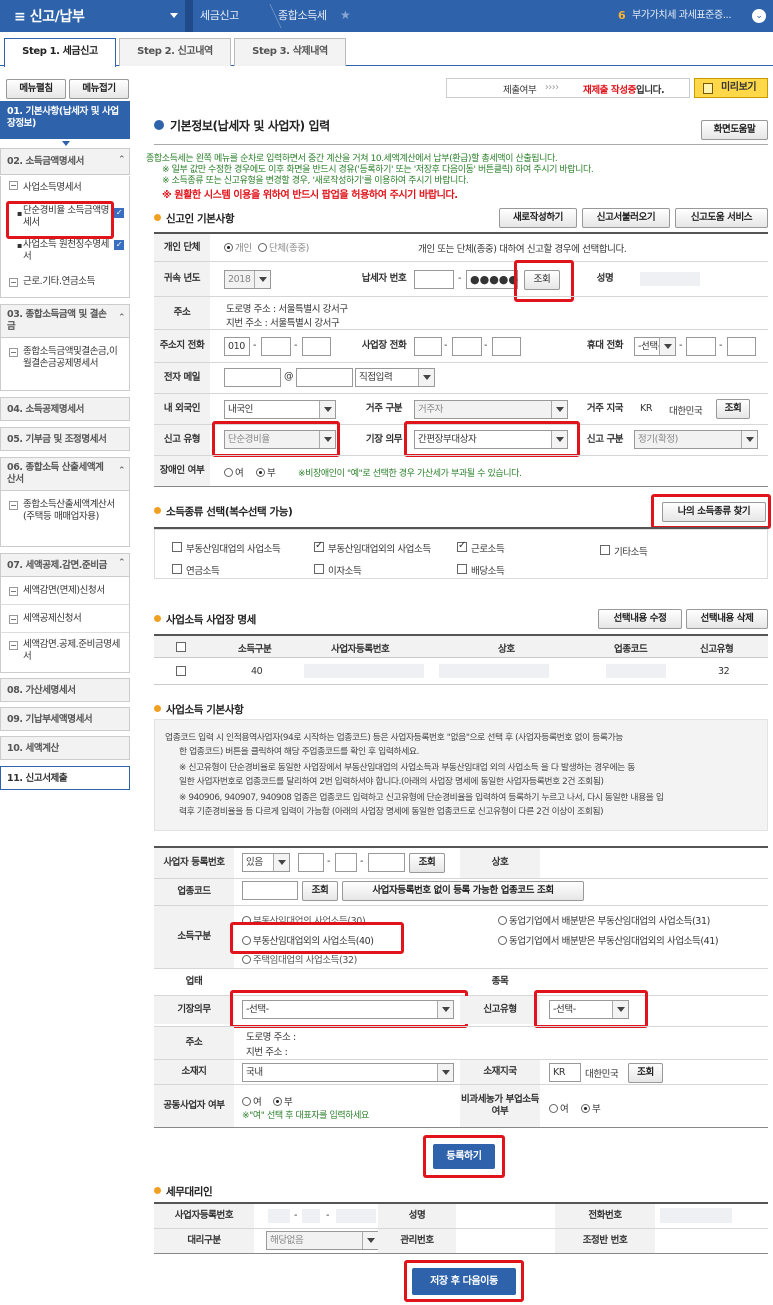 This screenshot has height=1305, width=773. I want to click on biz-phone2-input, so click(467, 346).